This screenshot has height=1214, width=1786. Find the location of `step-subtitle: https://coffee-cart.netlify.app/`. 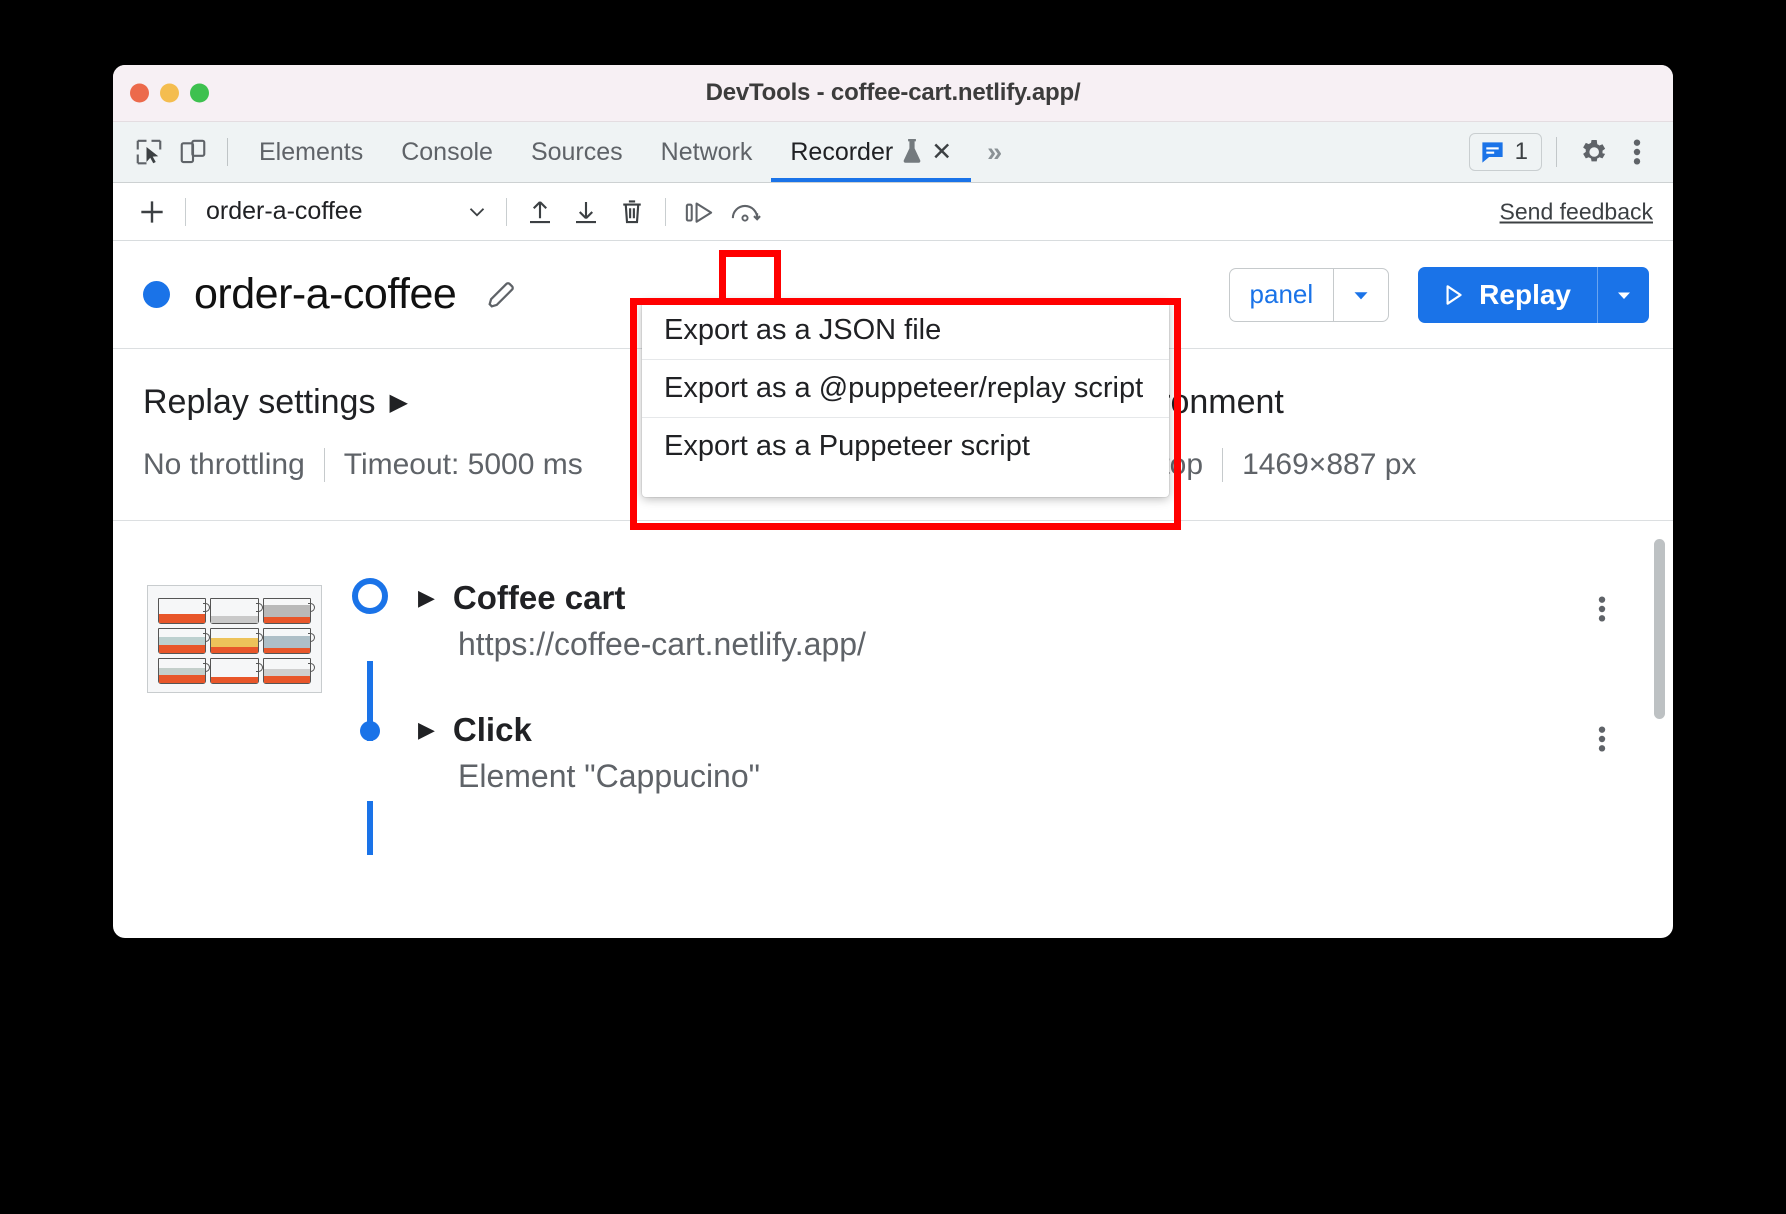

step-subtitle: https://coffee-cart.netlify.app/ is located at coordinates (662, 644).